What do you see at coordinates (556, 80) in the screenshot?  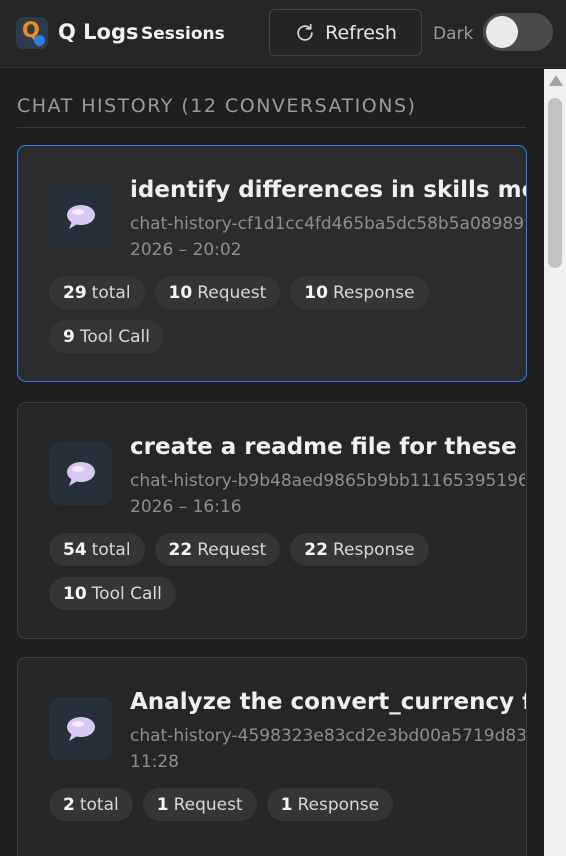 I see `scroll-up-arrow-icon` at bounding box center [556, 80].